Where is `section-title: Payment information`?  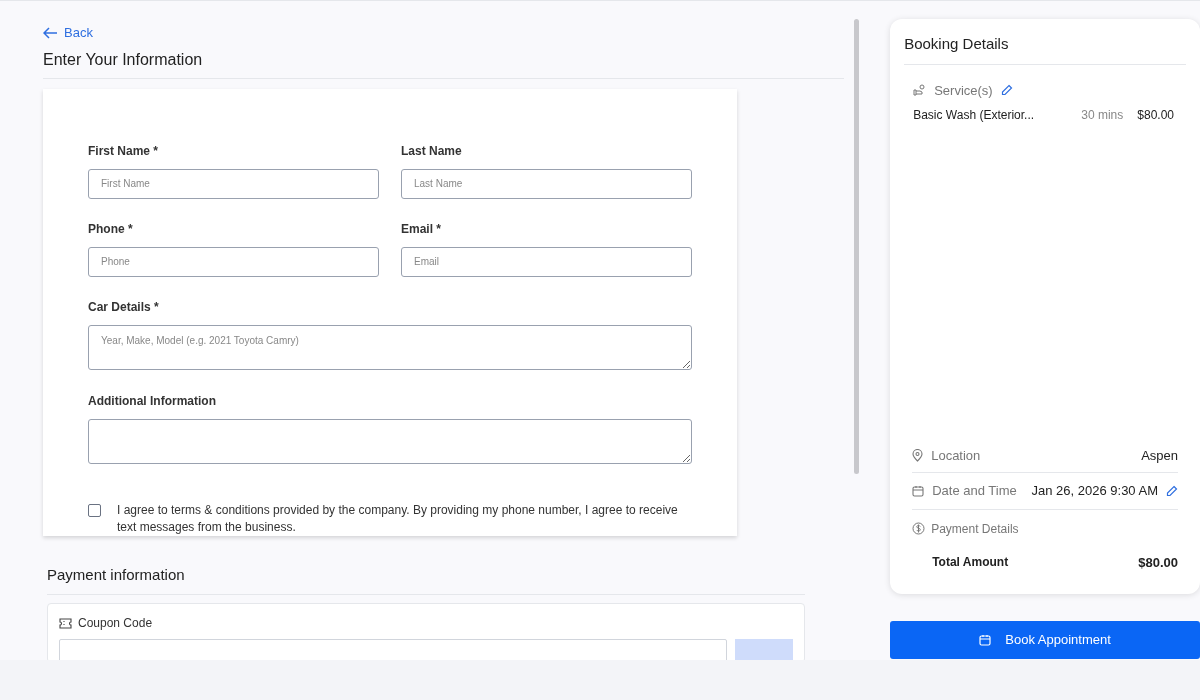 section-title: Payment information is located at coordinates (426, 579).